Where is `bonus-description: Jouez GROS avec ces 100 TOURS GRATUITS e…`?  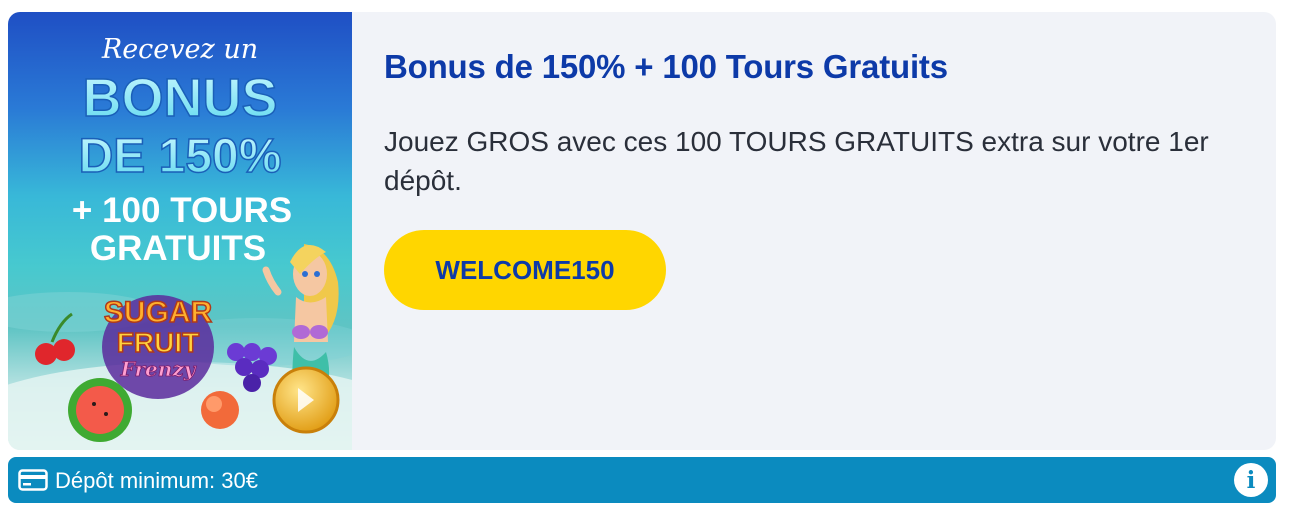
bonus-description: Jouez GROS avec ces 100 TOURS GRATUITS e… is located at coordinates (796, 161).